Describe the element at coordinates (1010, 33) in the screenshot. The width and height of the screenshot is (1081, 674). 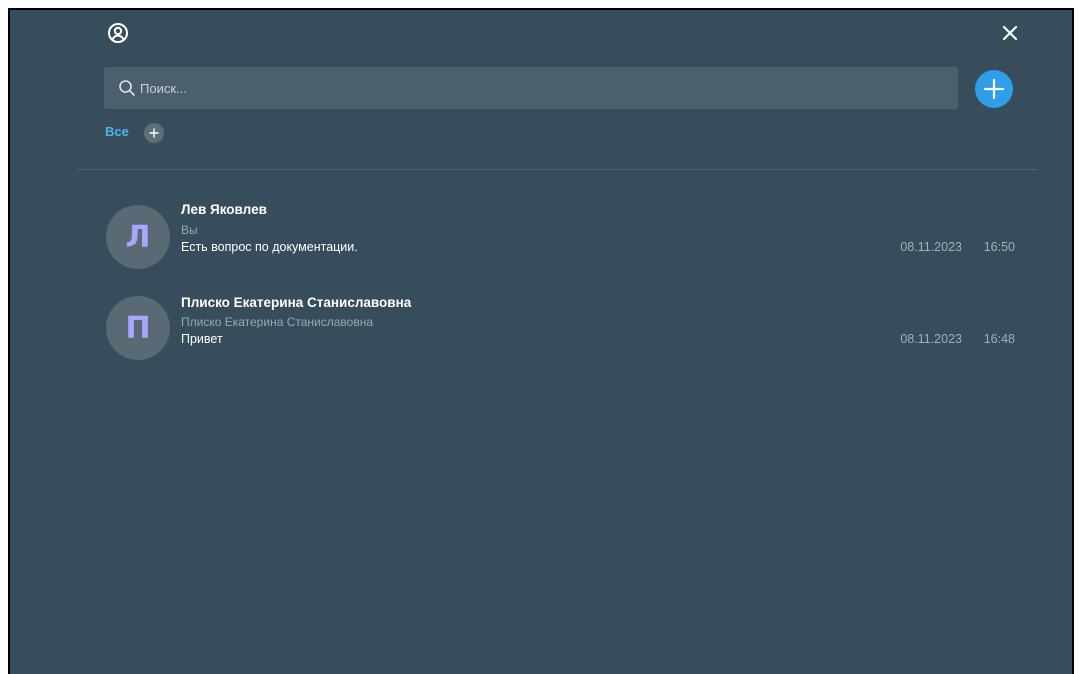
I see `close-icon` at that location.